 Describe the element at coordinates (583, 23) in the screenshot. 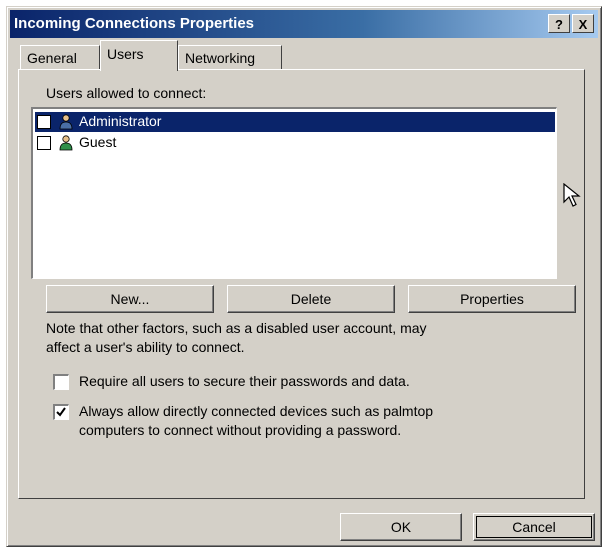

I see `close-button: X` at that location.